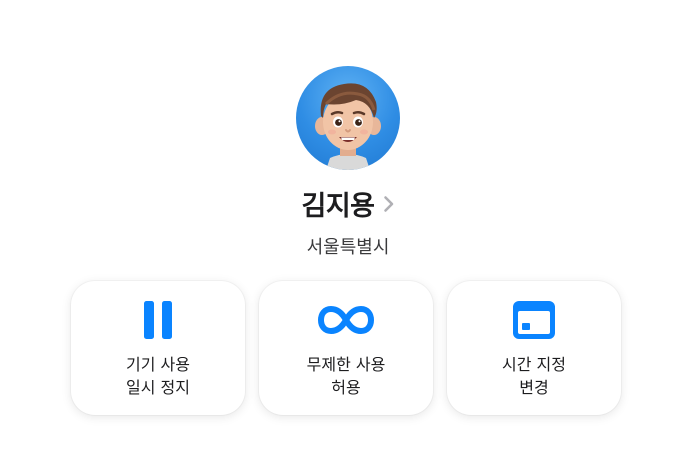  I want to click on profile-location: 서울특별시, so click(348, 247).